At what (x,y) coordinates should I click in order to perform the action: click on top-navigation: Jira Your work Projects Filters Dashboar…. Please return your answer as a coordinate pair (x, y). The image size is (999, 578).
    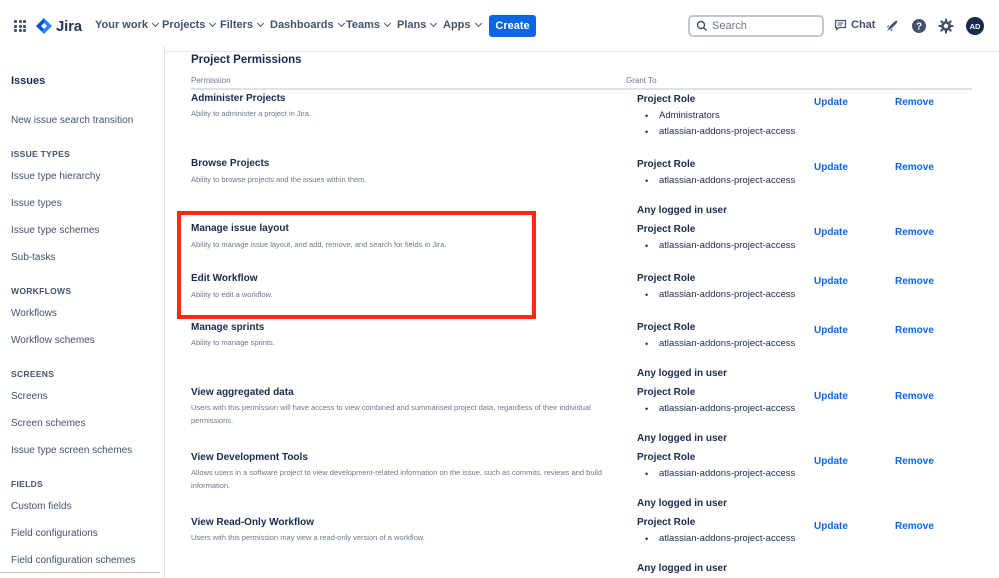
    Looking at the image, I should click on (499, 26).